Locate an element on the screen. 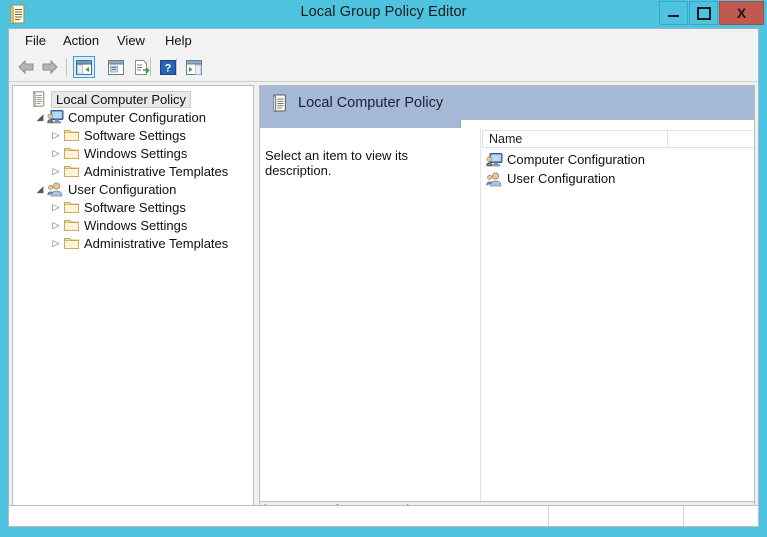  description-text: Select an item to view its description. is located at coordinates (337, 163).